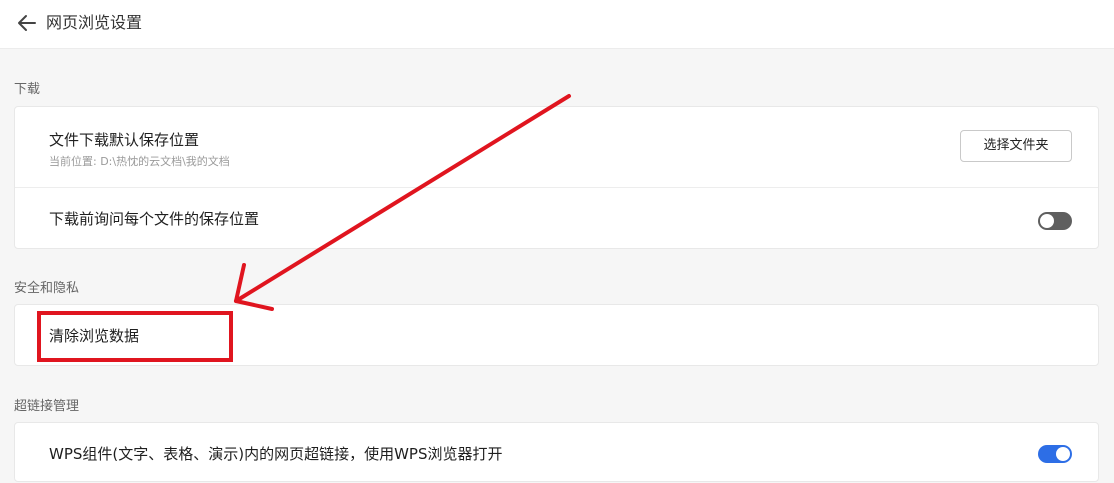  I want to click on section-title-download: 下载, so click(27, 89).